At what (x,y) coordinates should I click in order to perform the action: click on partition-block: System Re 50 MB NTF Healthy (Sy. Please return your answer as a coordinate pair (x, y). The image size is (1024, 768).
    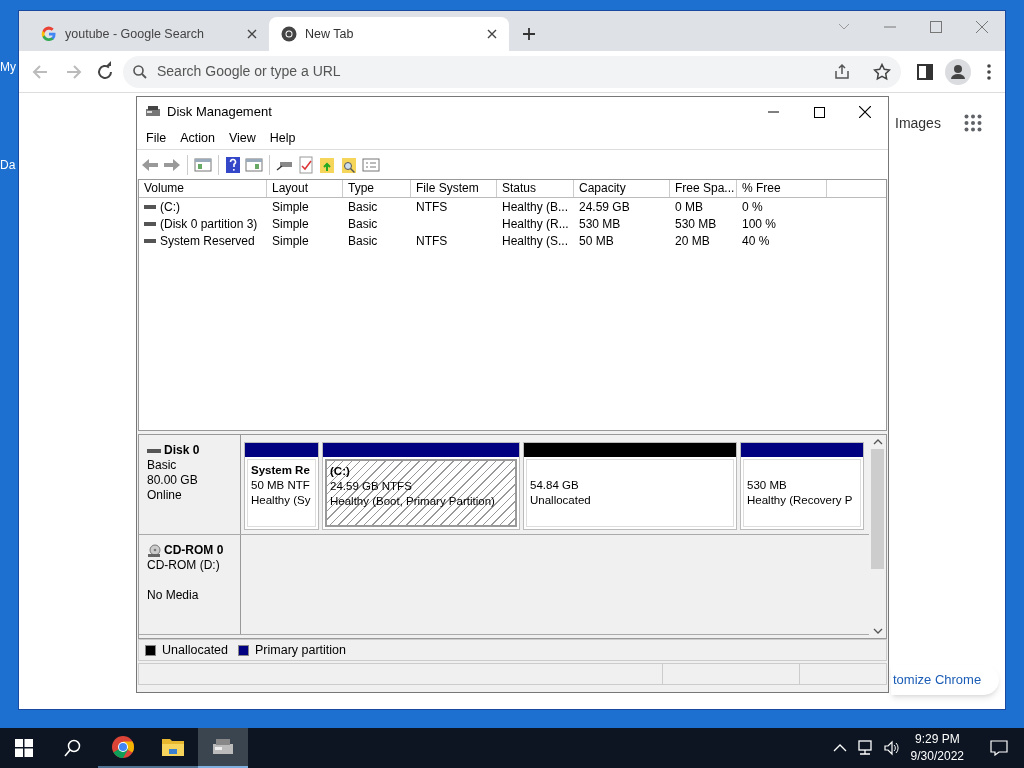
    Looking at the image, I should click on (281, 486).